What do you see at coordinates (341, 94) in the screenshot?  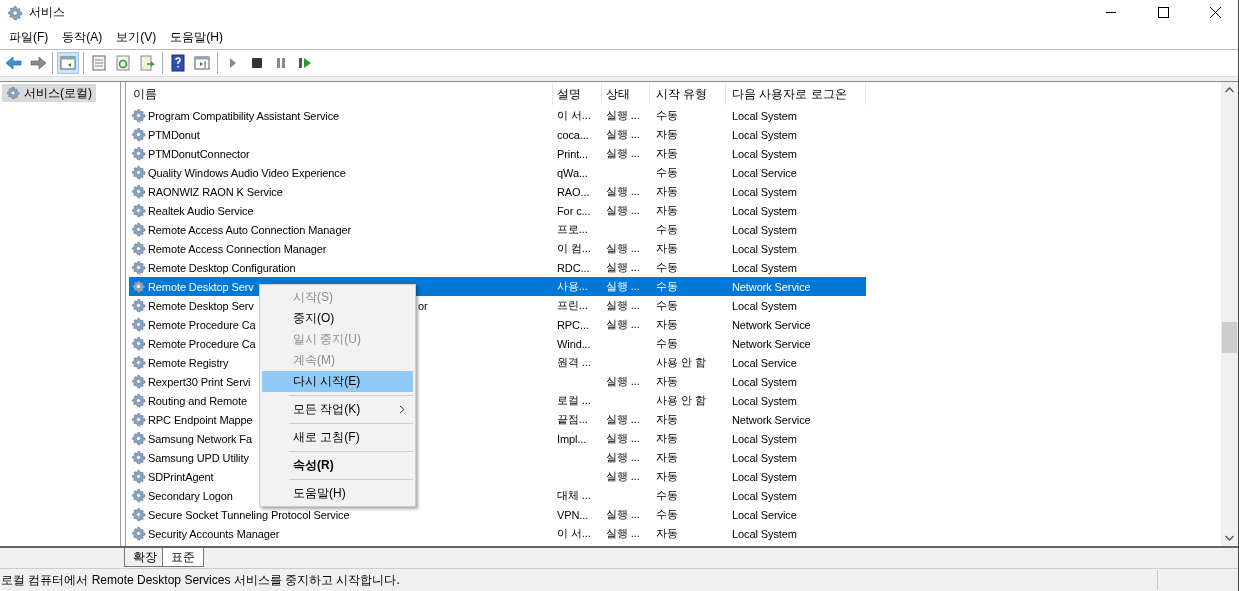 I see `column-header: 이름` at bounding box center [341, 94].